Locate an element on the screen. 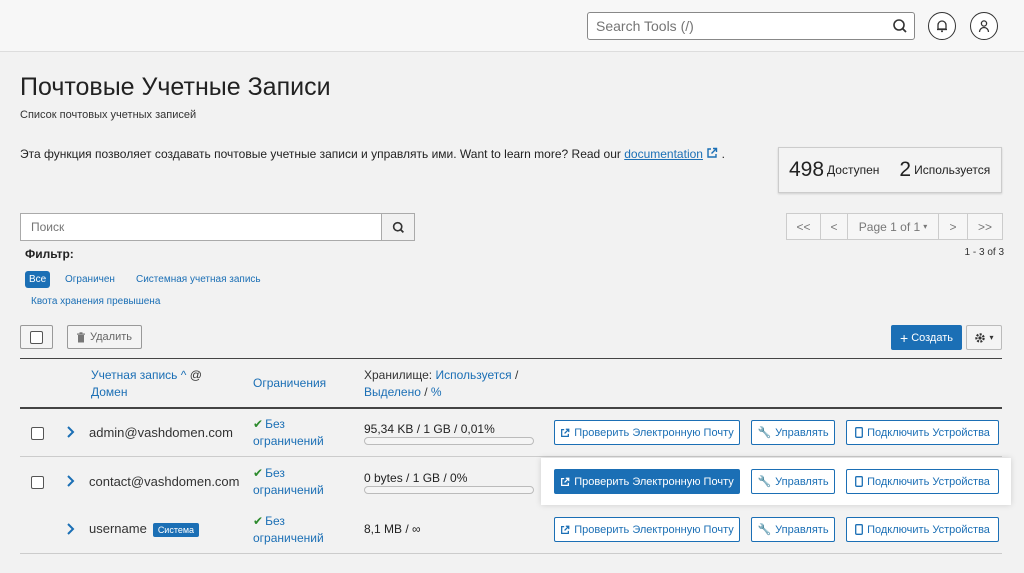 The height and width of the screenshot is (573, 1024). results-count: 1 - 3 of 3 is located at coordinates (984, 252).